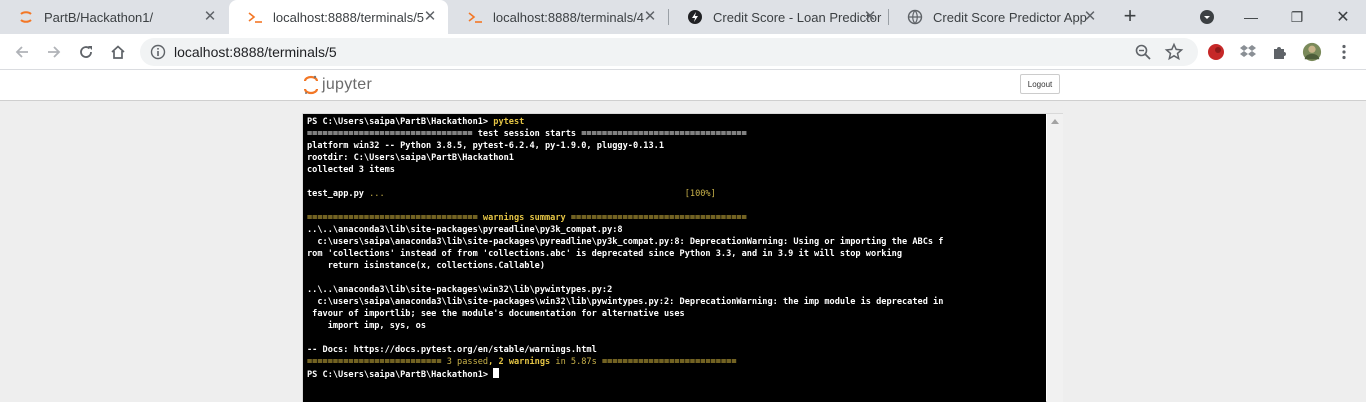  I want to click on browser-toolbar: localhost:8888/terminals/5, so click(683, 52).